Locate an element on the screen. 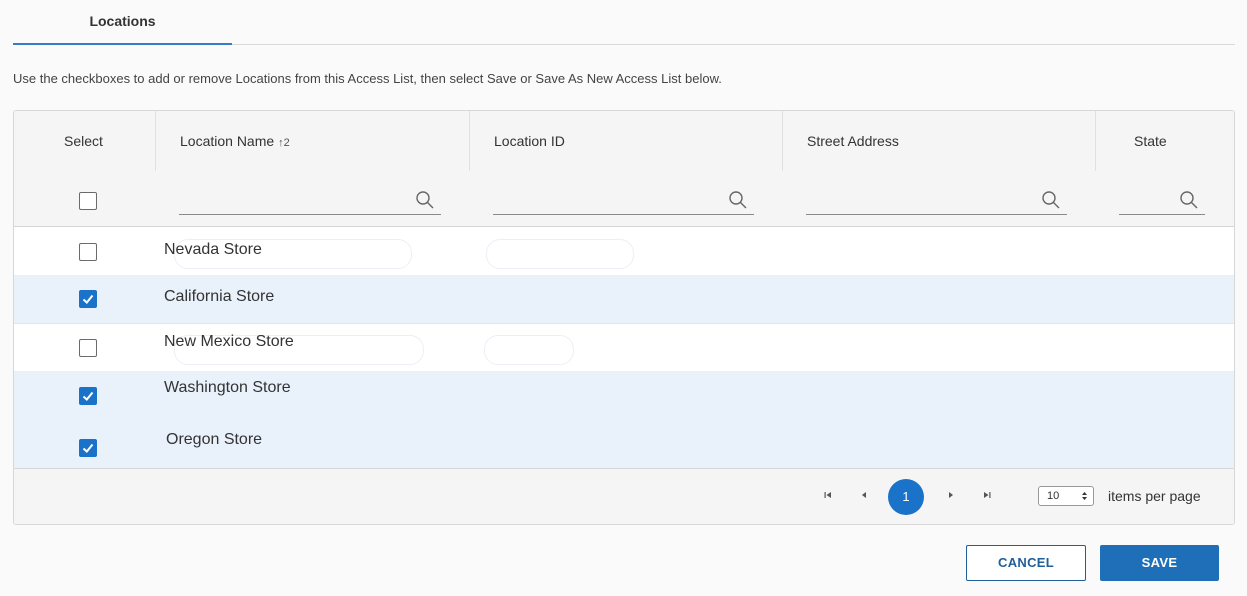 The image size is (1247, 596). location-name-cell: New Mexico Store is located at coordinates (229, 341).